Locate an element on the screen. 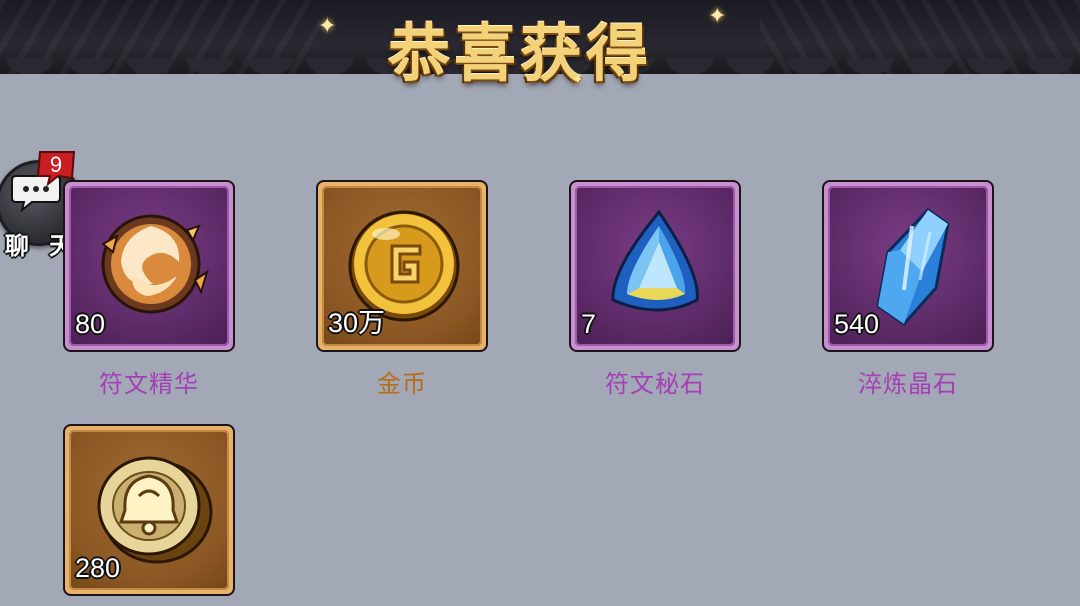  item-card: 280 is located at coordinates (149, 510).